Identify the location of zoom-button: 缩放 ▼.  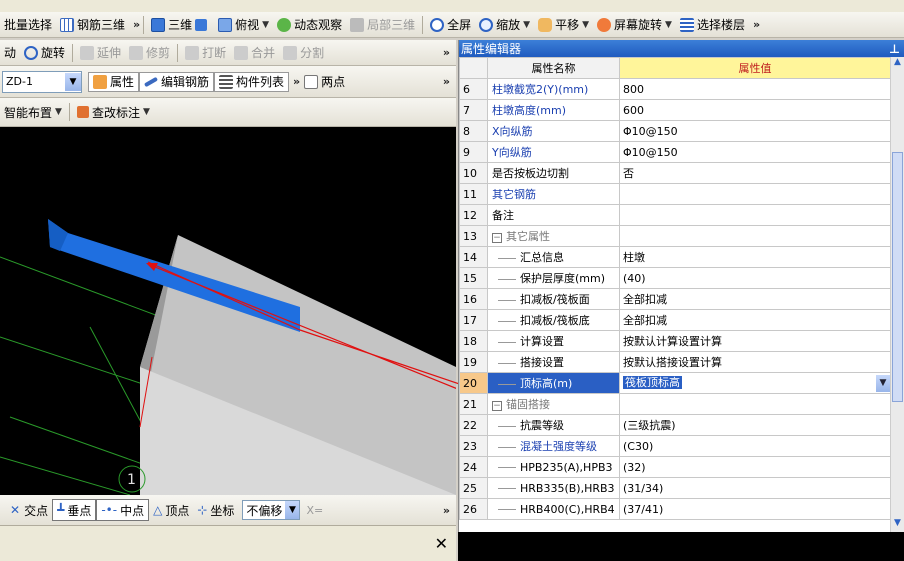
(504, 25).